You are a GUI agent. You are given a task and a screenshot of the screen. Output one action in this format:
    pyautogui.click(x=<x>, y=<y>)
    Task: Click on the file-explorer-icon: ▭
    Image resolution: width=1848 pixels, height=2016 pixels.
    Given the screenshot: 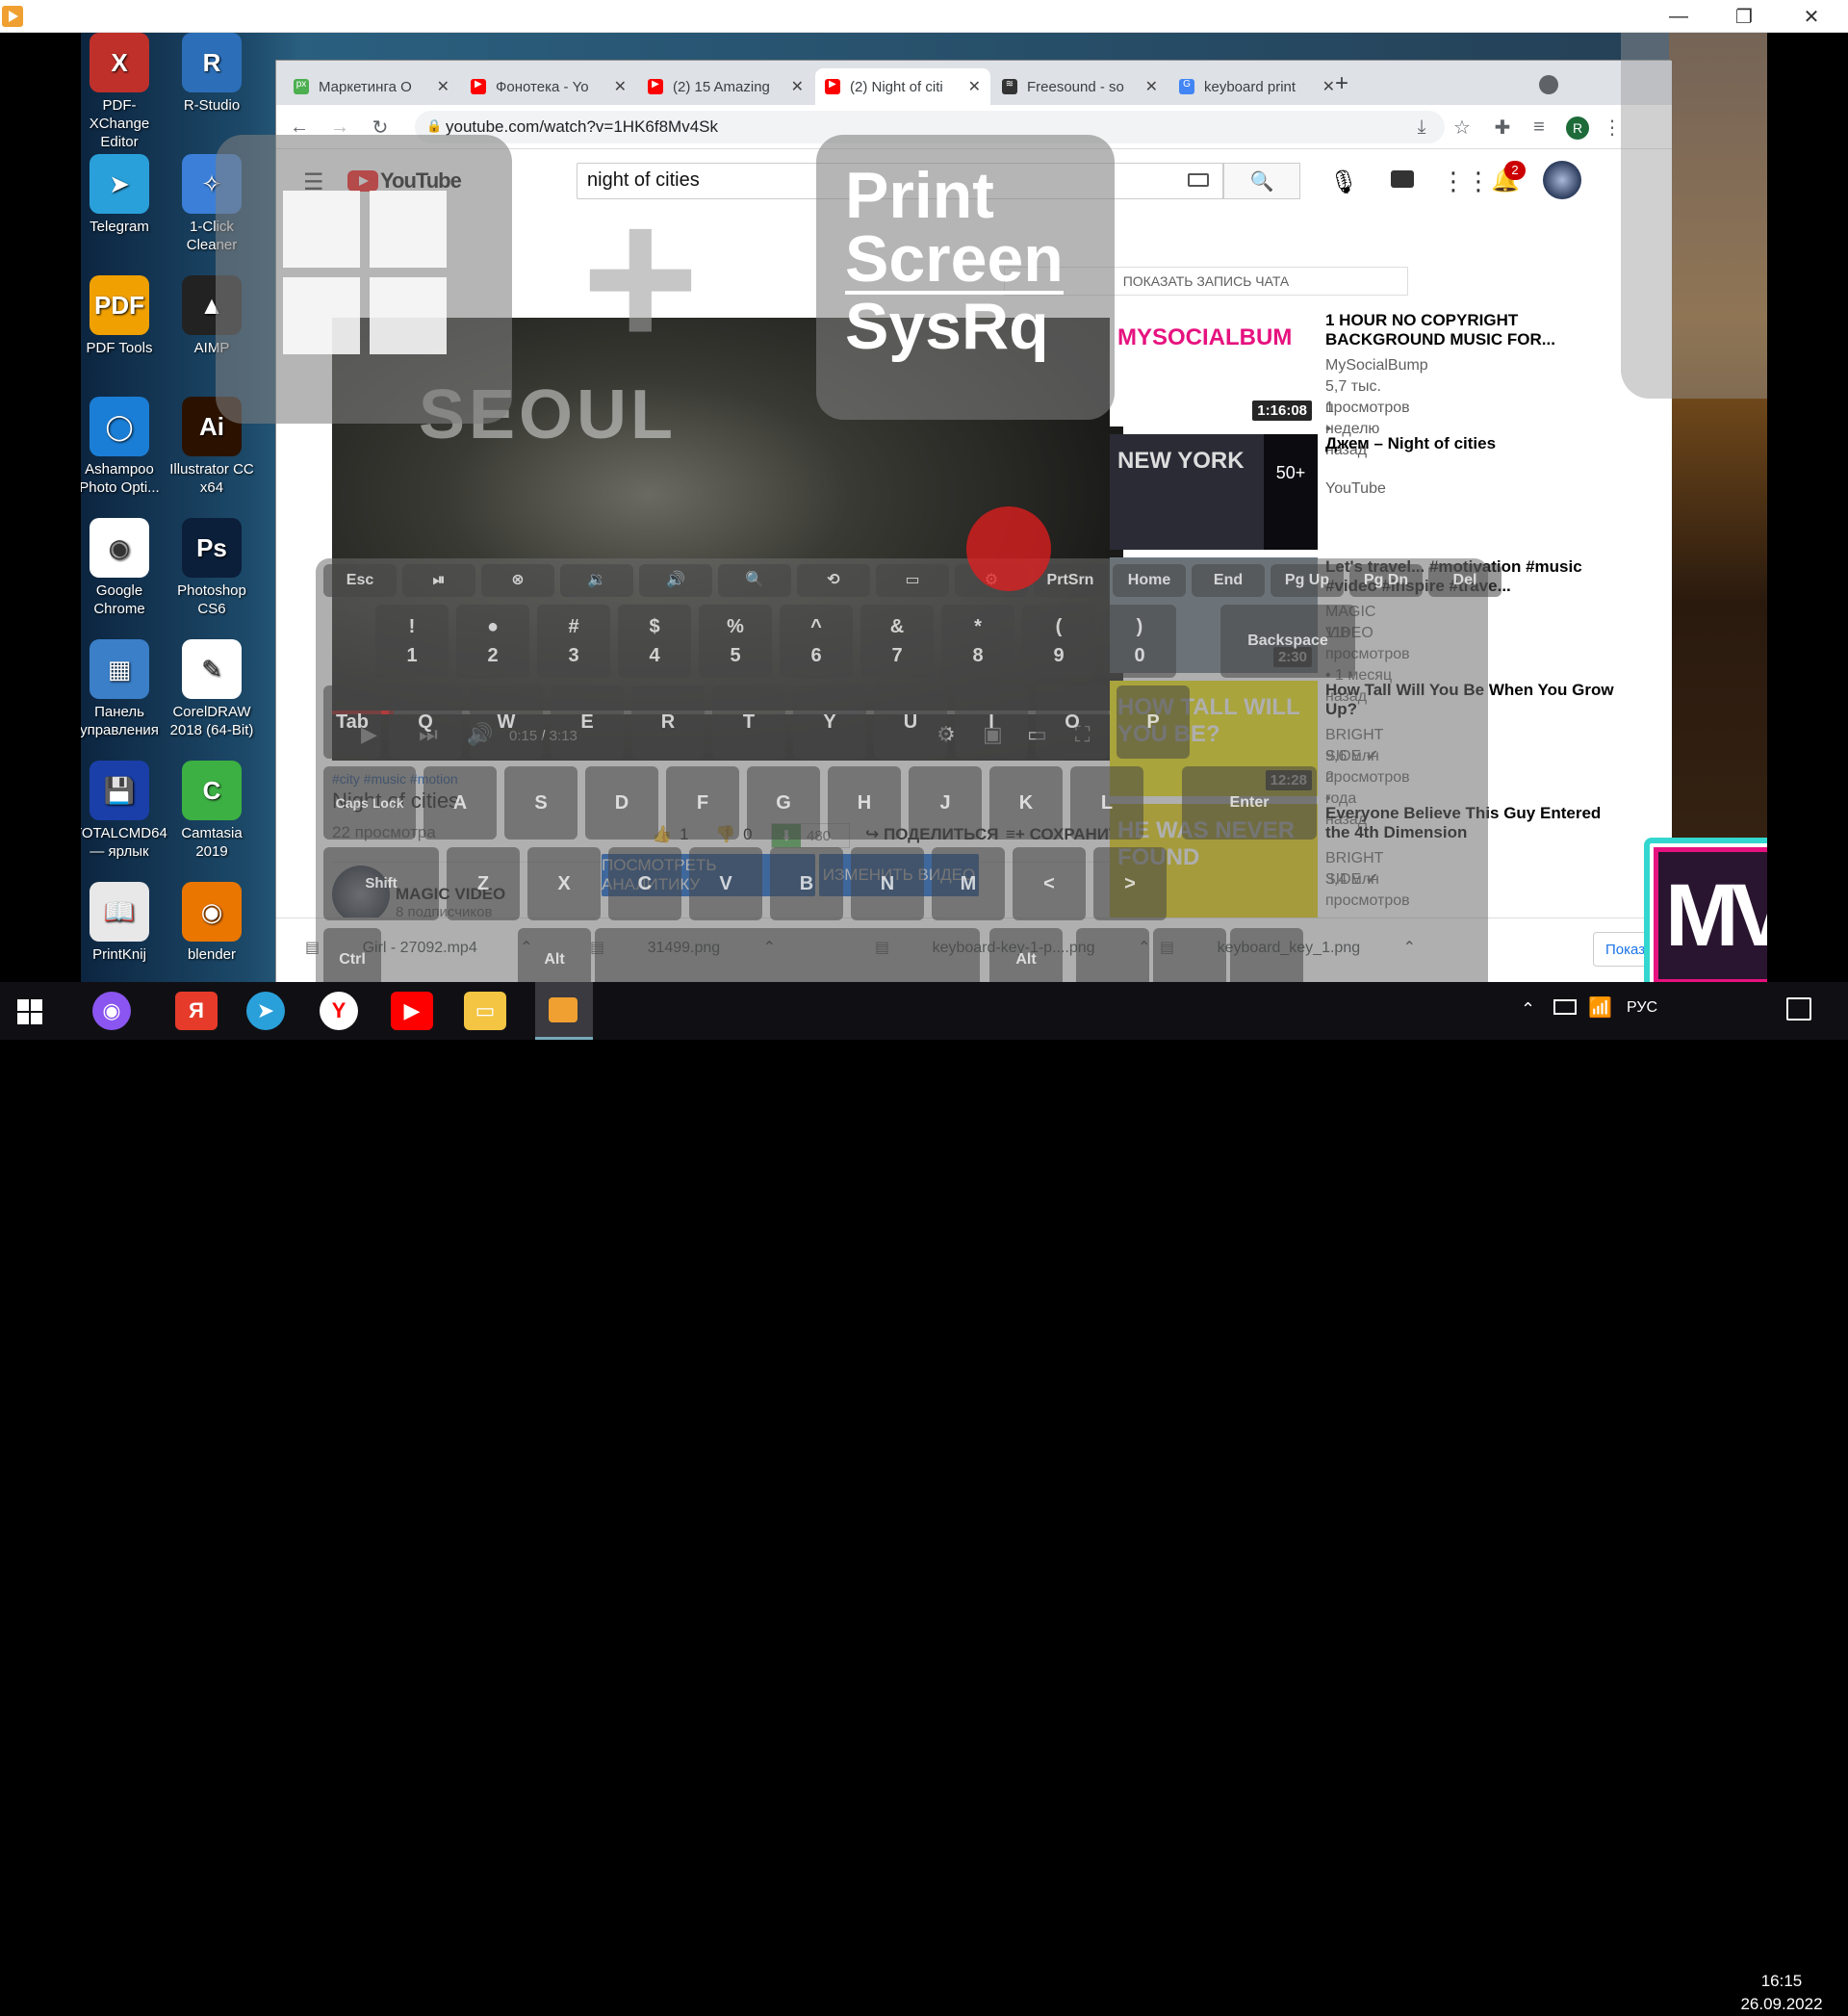 What is the action you would take?
    pyautogui.click(x=485, y=1011)
    